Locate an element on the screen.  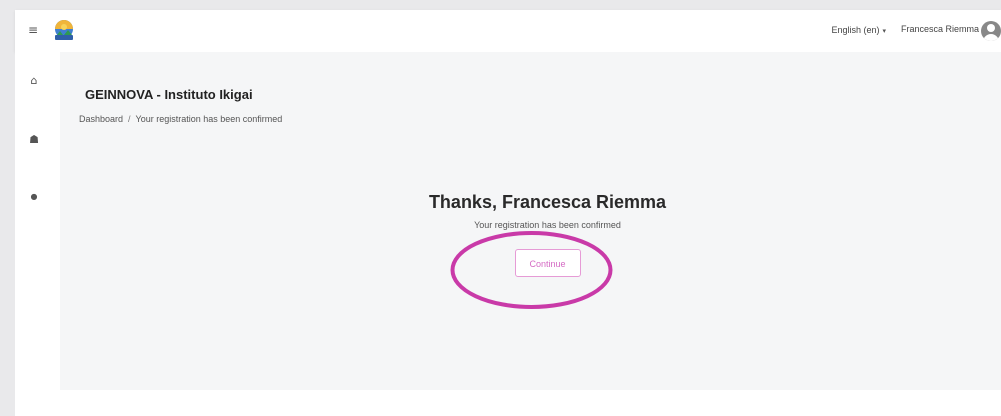
sidebar: ⌂ ☗ ● is located at coordinates (37, 234).